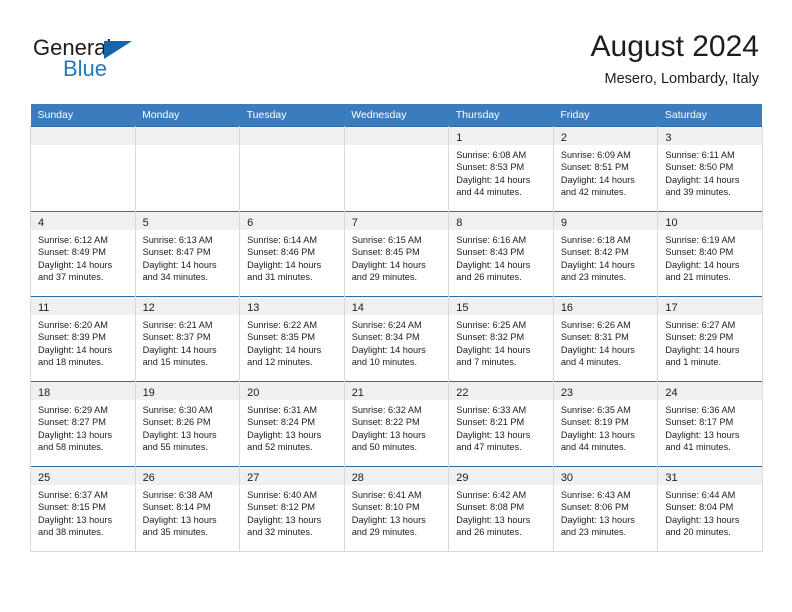  I want to click on day-number-bar: 28, so click(396, 476).